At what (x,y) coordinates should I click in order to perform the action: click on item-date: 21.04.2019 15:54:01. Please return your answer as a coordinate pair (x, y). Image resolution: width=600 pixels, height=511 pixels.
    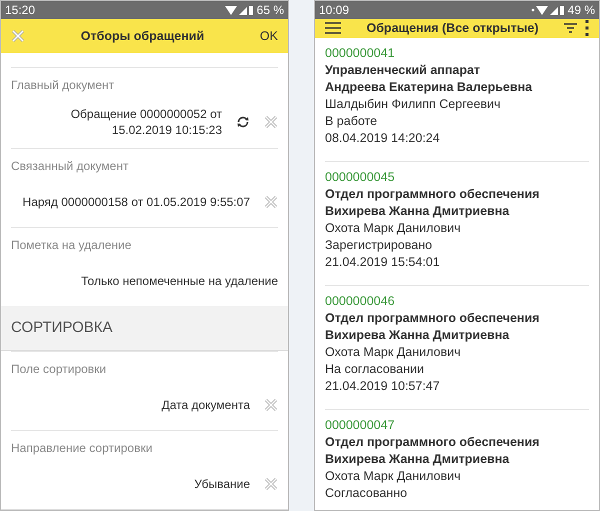
    Looking at the image, I should click on (383, 262).